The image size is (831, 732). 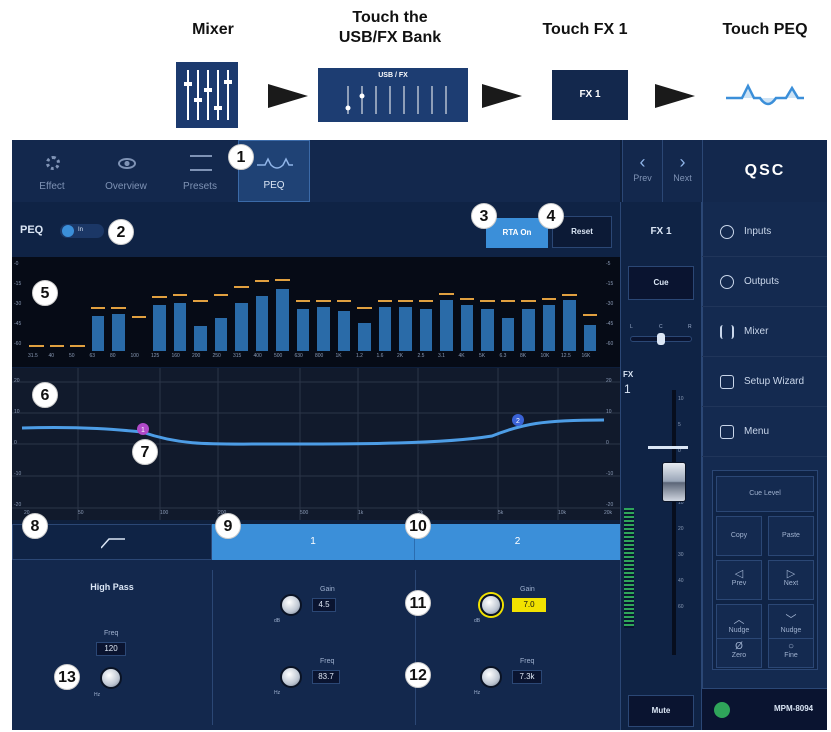 I want to click on rta-freq-label: 40, so click(x=51, y=356).